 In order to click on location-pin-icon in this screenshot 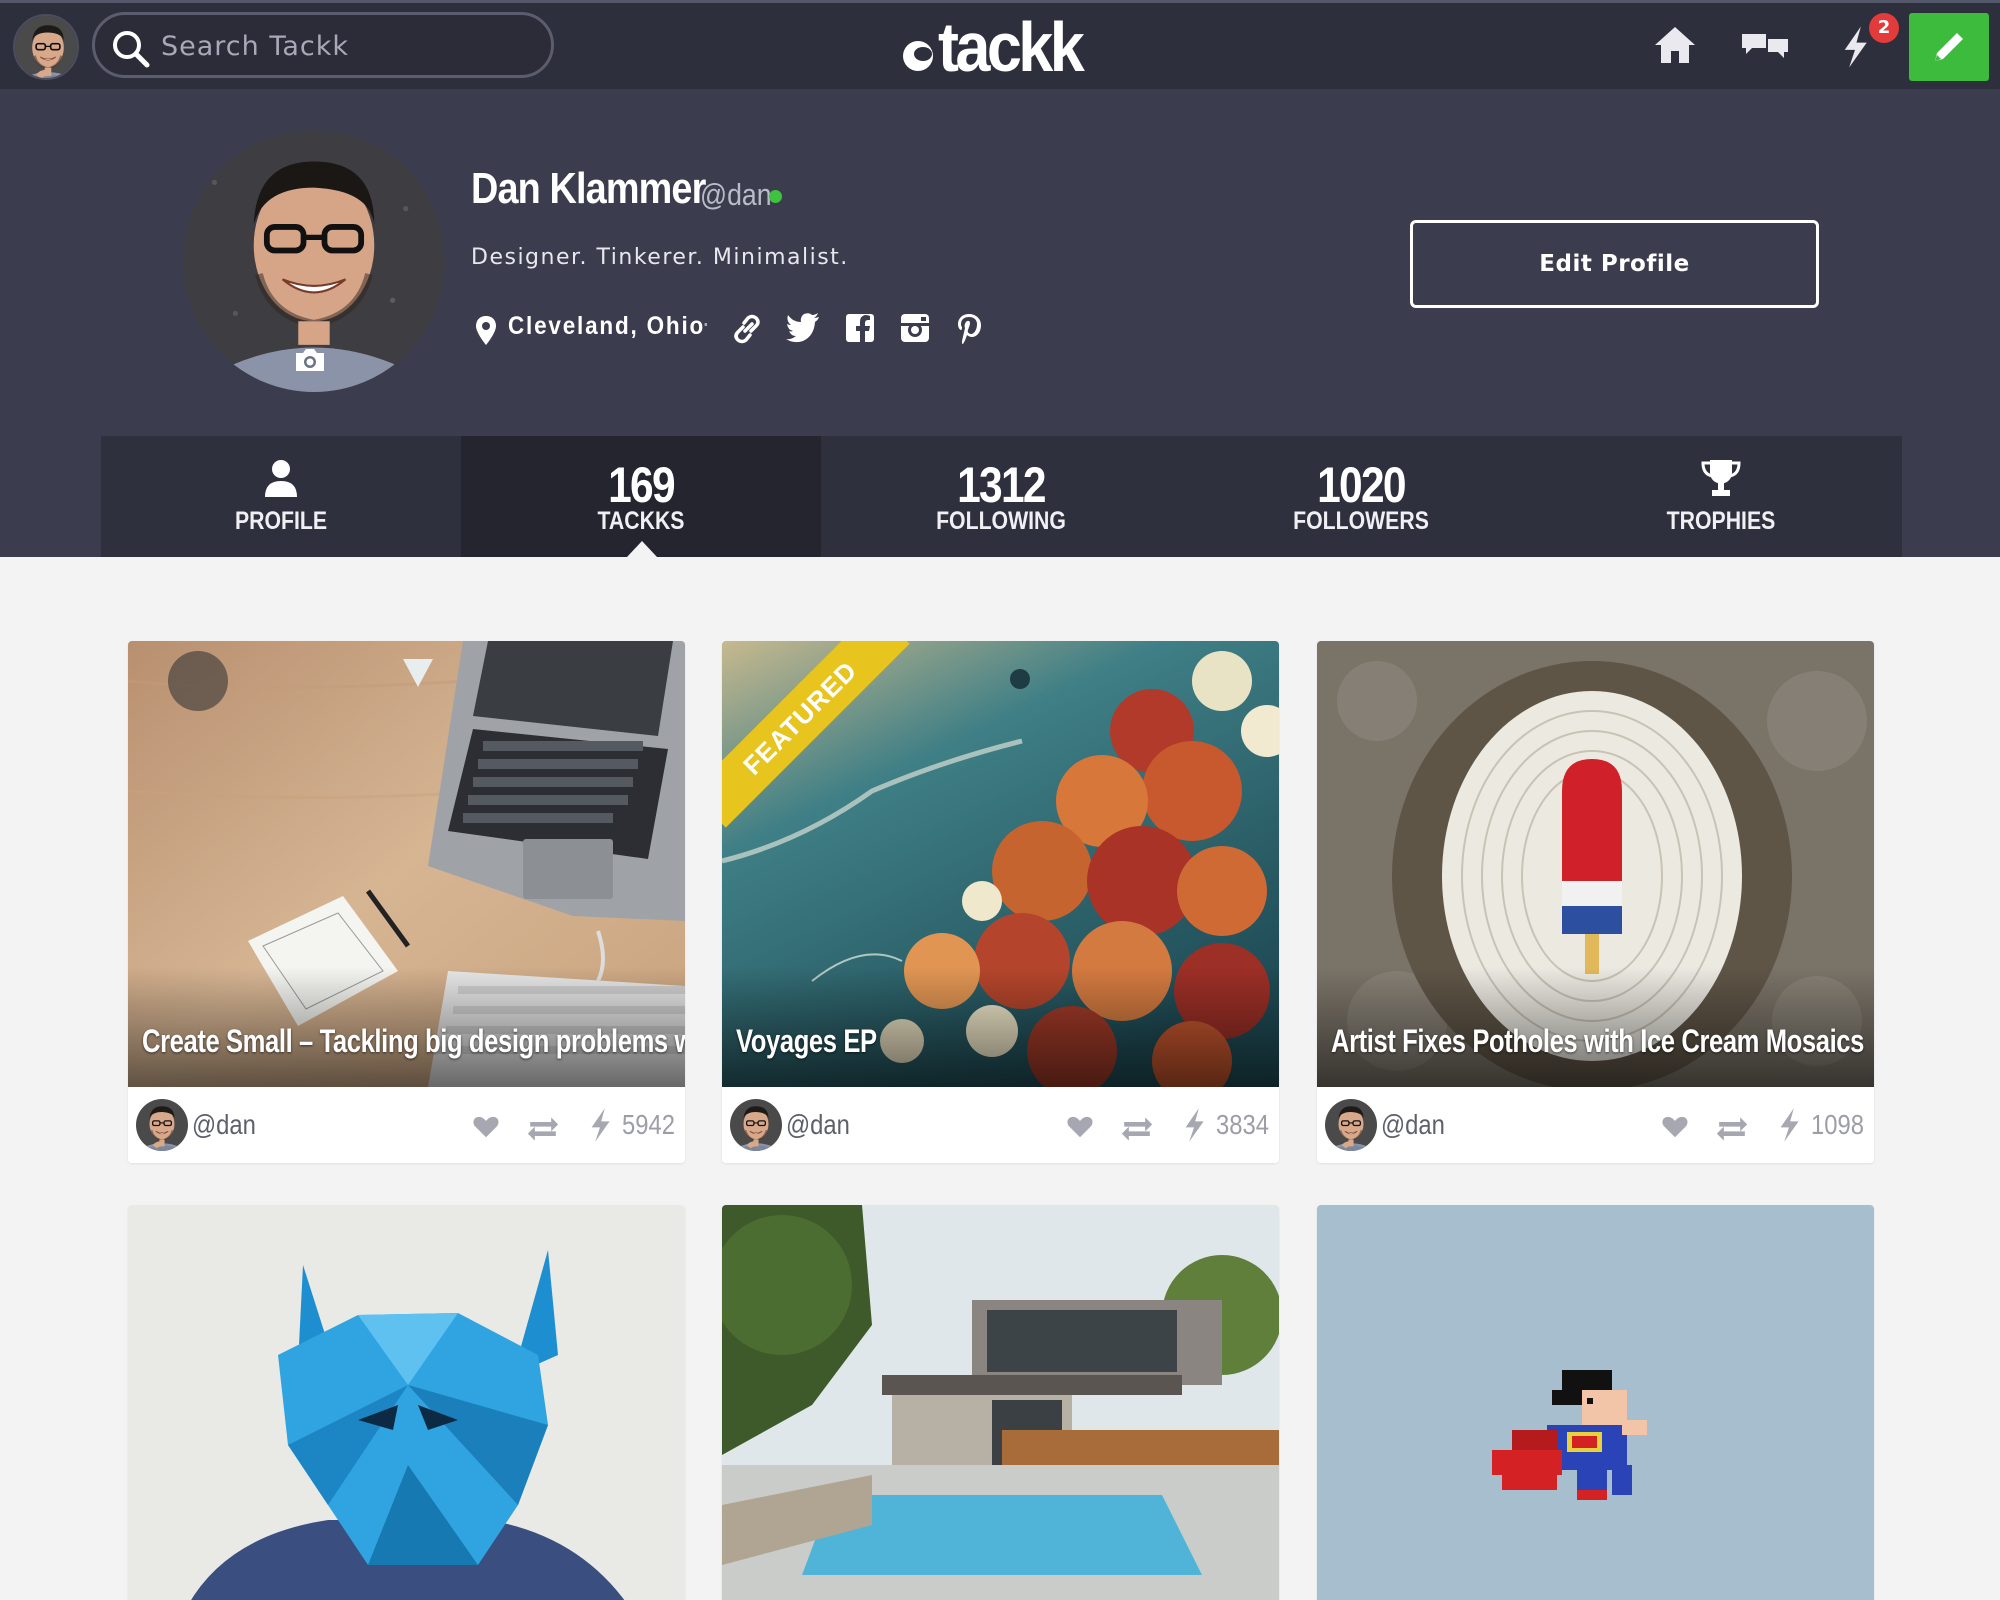, I will do `click(486, 330)`.